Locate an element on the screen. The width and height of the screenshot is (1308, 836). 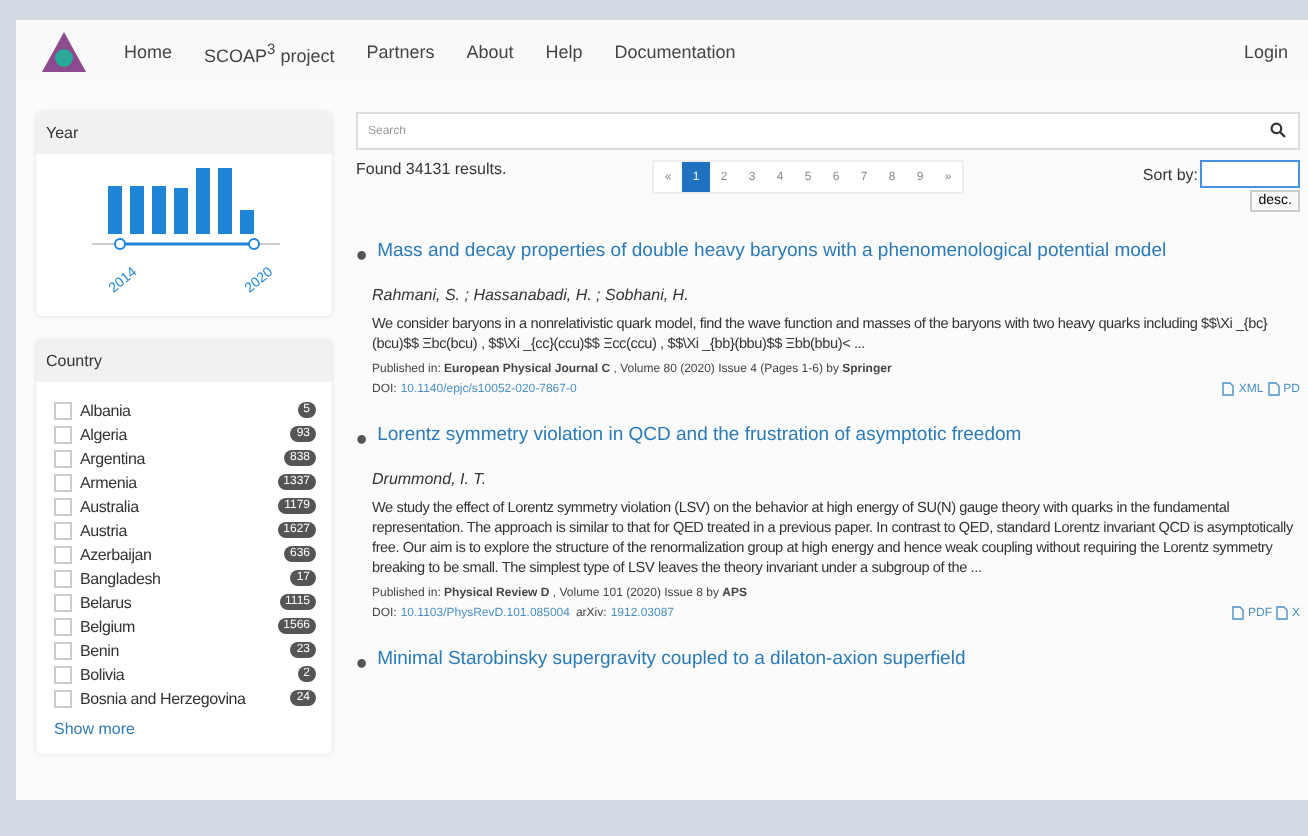
nav-link: SCOAP$^{3}$ project is located at coordinates (269, 52).